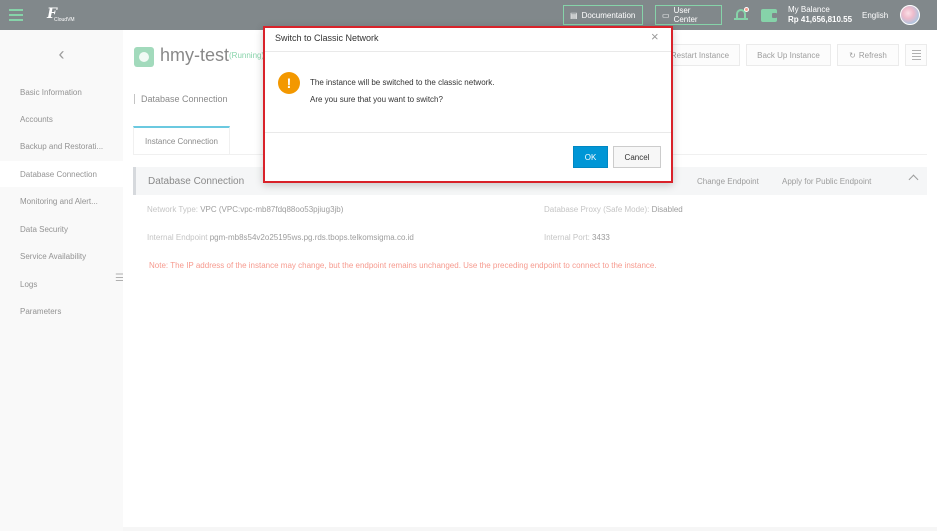  What do you see at coordinates (590, 157) in the screenshot?
I see `ok-button: OK` at bounding box center [590, 157].